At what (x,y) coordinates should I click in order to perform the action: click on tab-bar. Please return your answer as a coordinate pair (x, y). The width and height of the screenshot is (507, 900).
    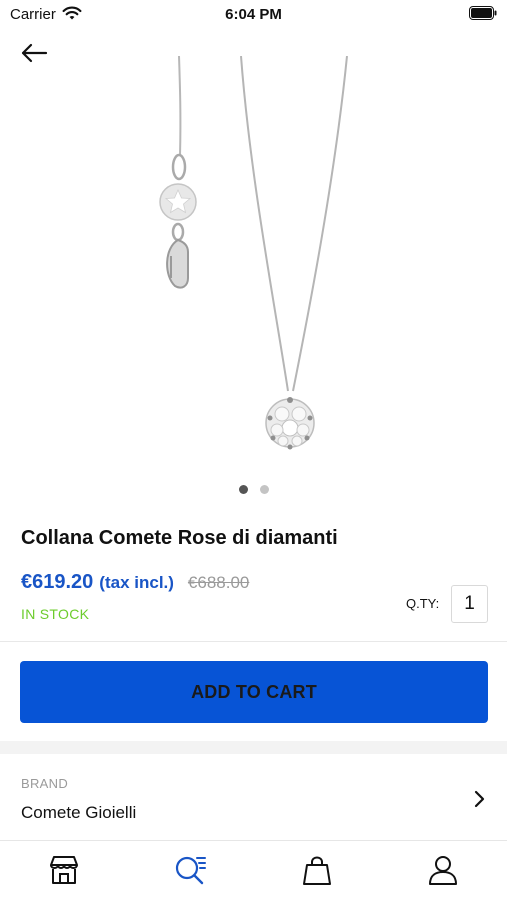
    Looking at the image, I should click on (253, 870).